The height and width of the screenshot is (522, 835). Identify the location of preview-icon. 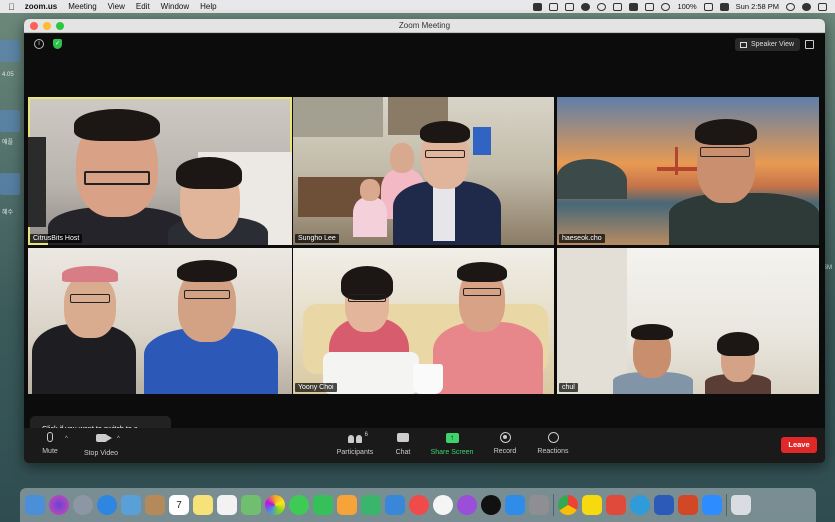
(131, 505).